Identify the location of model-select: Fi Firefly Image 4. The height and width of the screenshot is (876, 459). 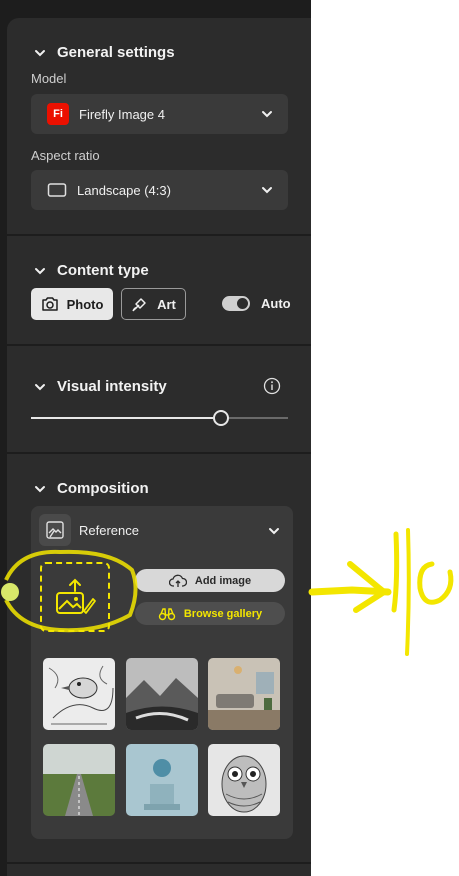
(159, 114).